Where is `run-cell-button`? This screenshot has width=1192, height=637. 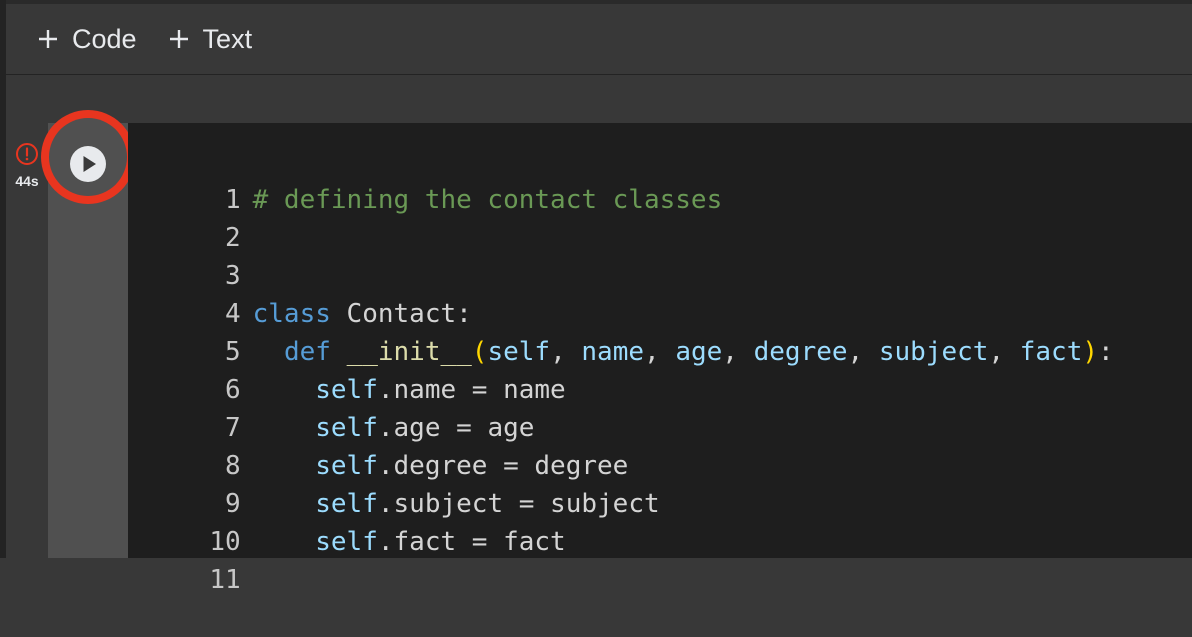 run-cell-button is located at coordinates (88, 164).